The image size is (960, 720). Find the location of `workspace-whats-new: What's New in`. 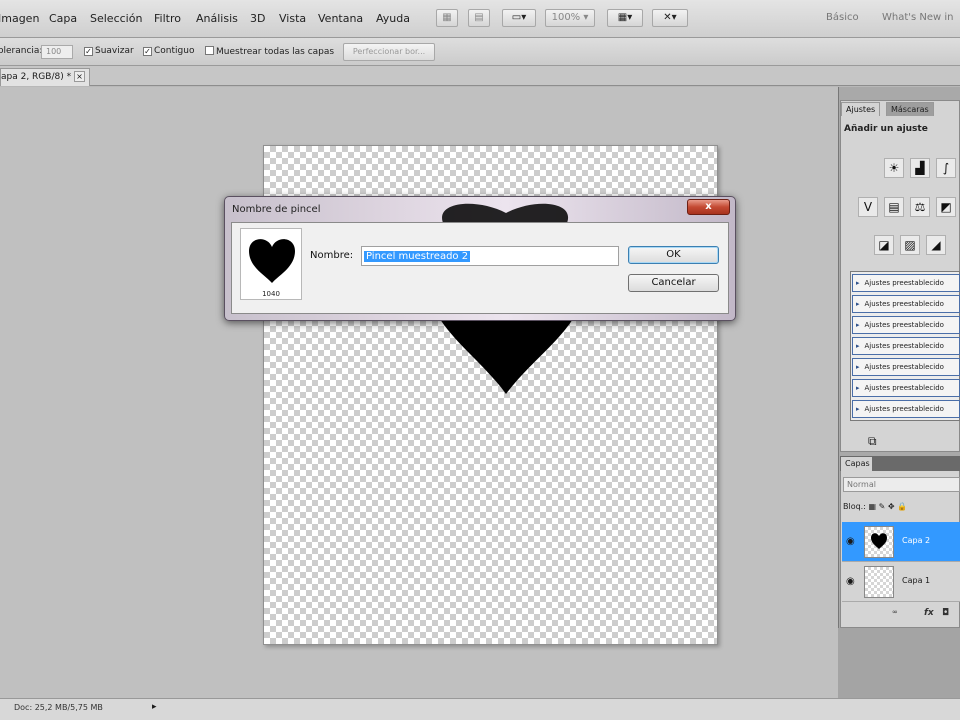

workspace-whats-new: What's New in is located at coordinates (918, 17).